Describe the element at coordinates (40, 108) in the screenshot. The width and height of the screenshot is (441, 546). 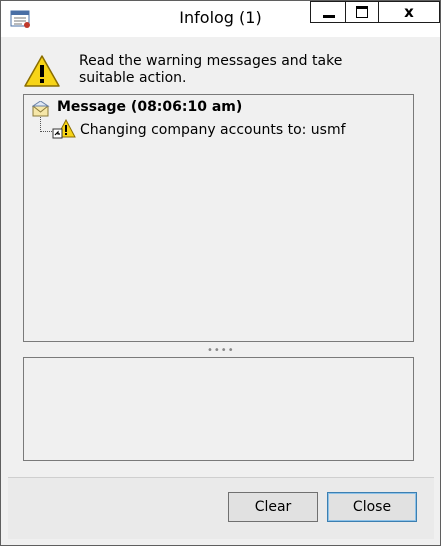
I see `message-envelope-icon` at that location.